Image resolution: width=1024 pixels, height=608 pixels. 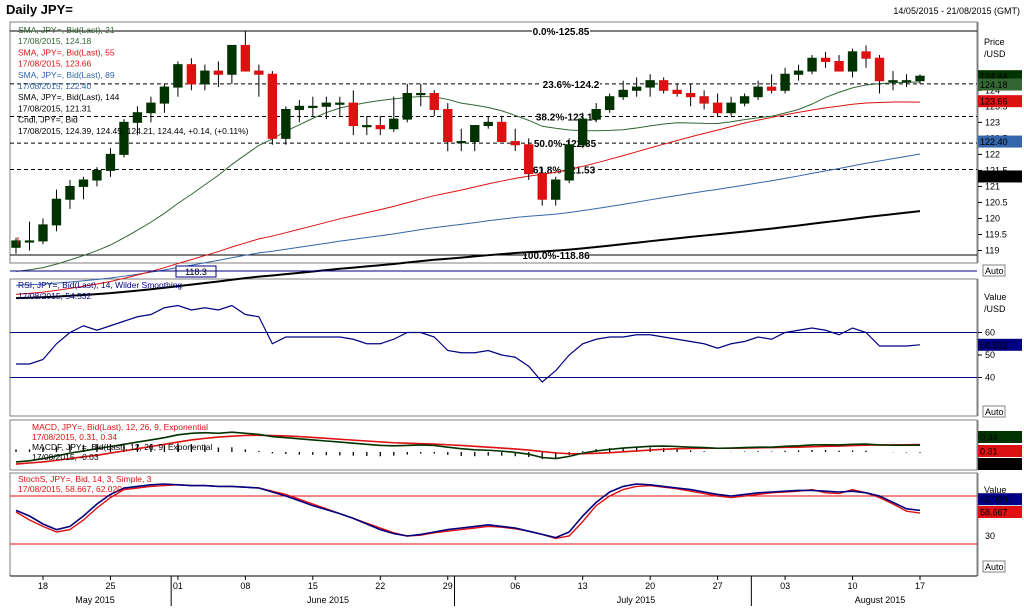 What do you see at coordinates (69, 97) in the screenshot?
I see `price-legend-line: SMA, JPY=, Bid(Last), 144` at bounding box center [69, 97].